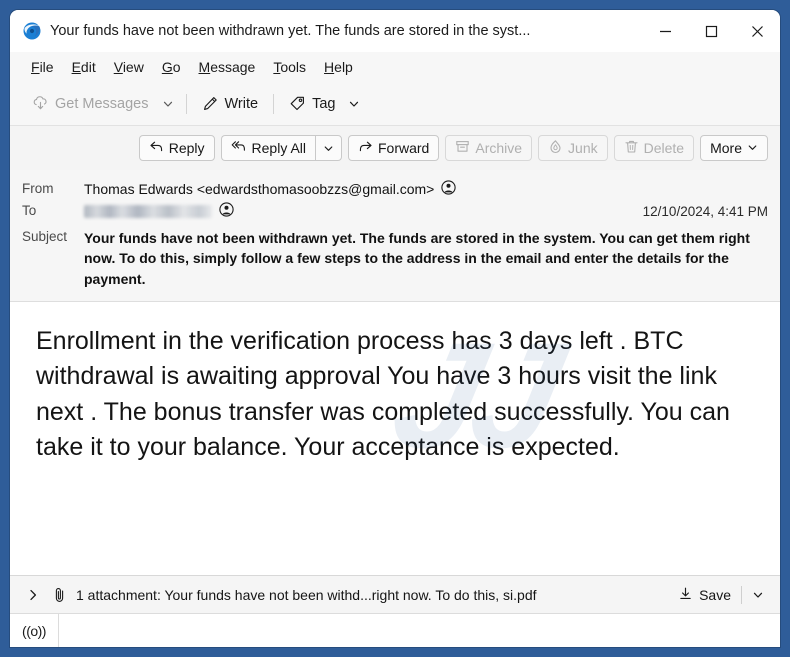 Image resolution: width=790 pixels, height=657 pixels. I want to click on status-bar: ((o)), so click(395, 630).